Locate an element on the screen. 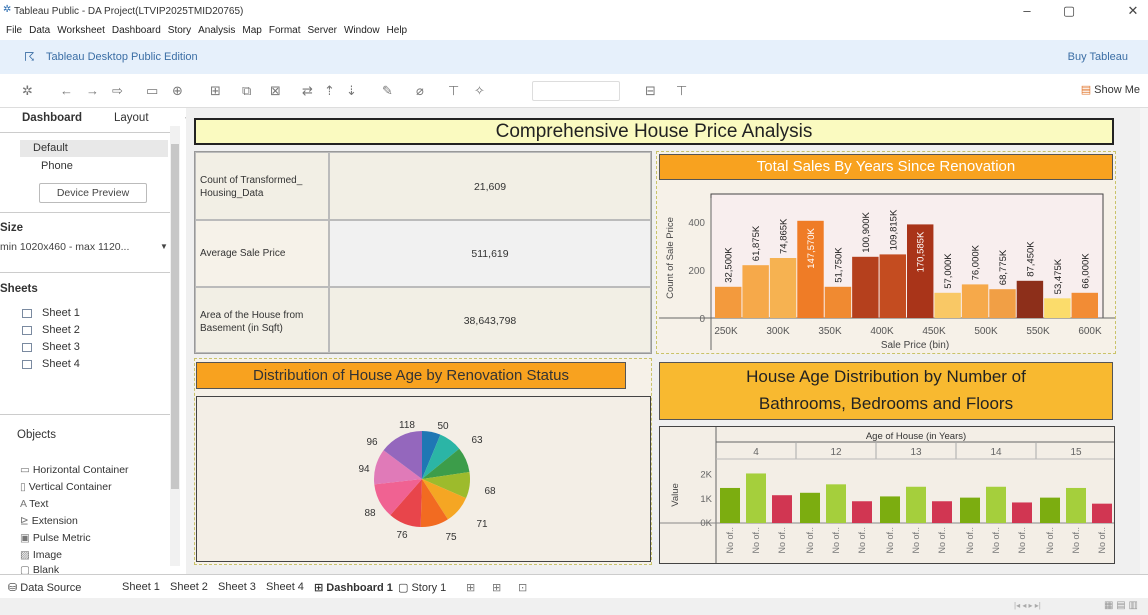 This screenshot has width=1148, height=615. clear-sheet-icon: ⊠ is located at coordinates (275, 91).